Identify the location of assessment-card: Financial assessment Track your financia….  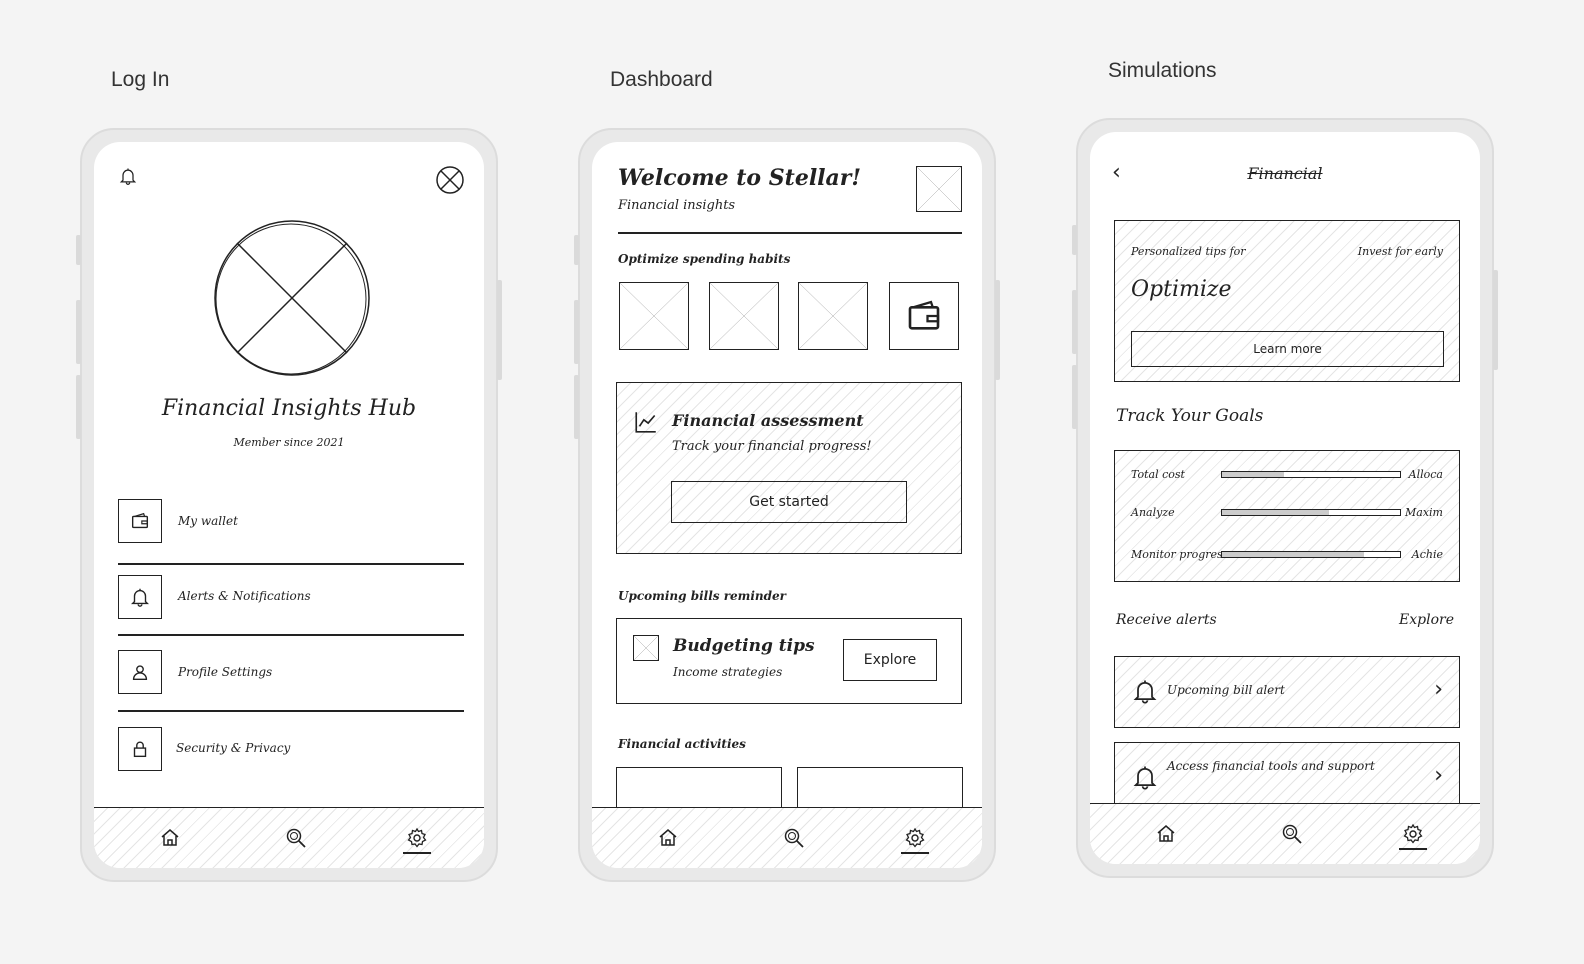
(789, 468).